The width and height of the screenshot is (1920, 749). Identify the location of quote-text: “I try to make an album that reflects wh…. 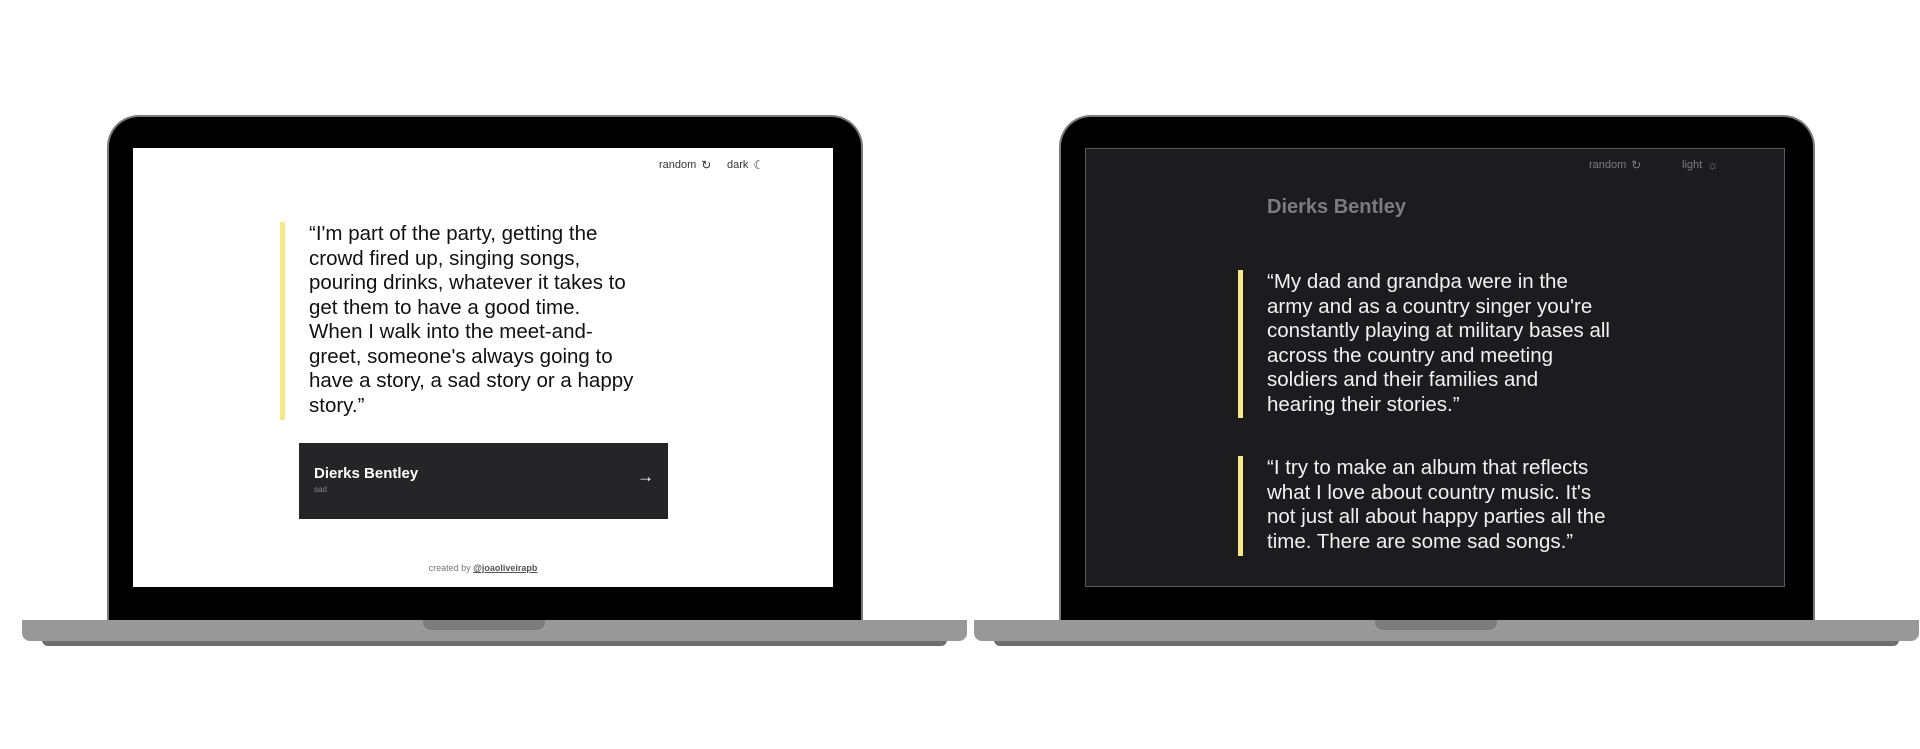
(1436, 504).